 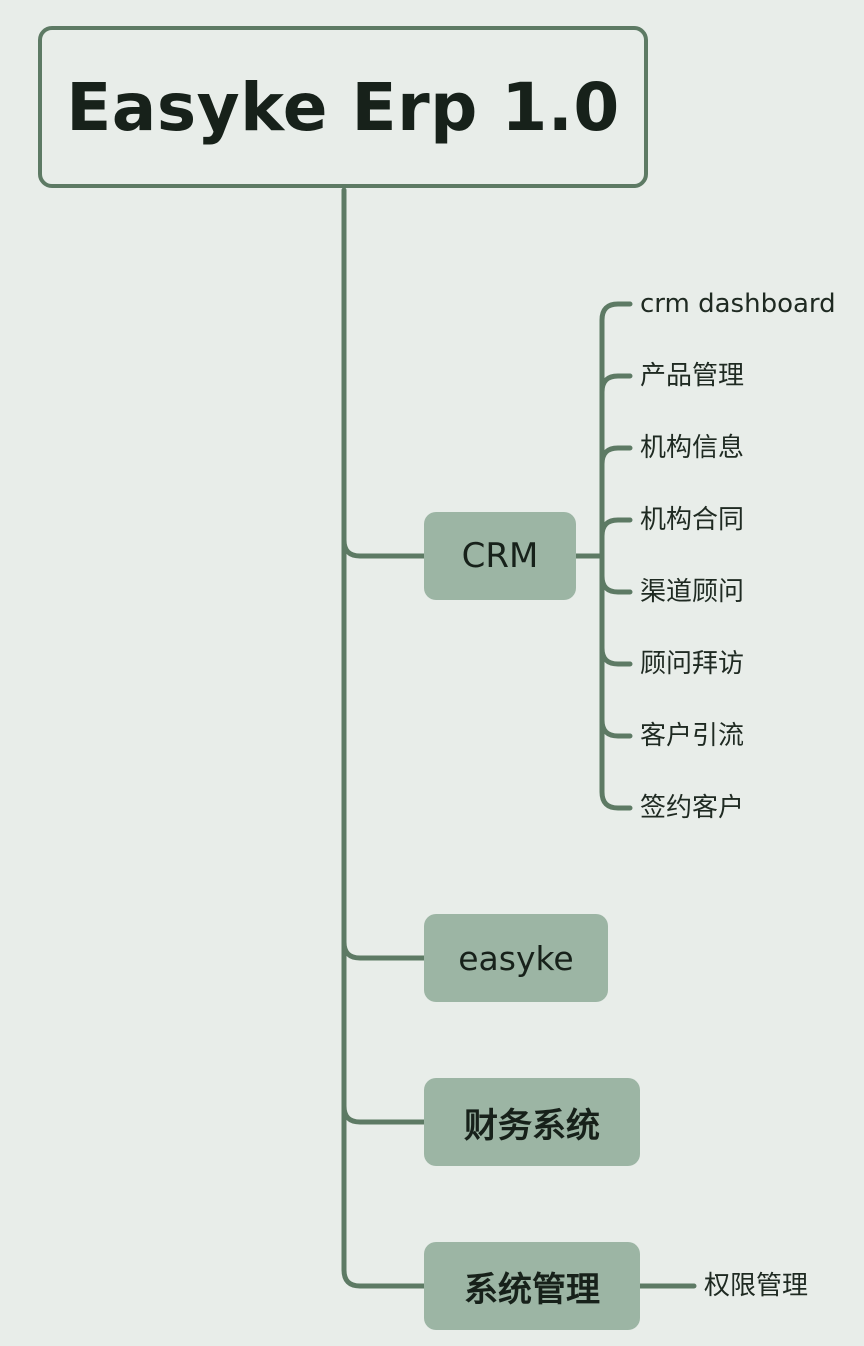 I want to click on leaf-channel-advisor: 渠道顾问, so click(x=692, y=592).